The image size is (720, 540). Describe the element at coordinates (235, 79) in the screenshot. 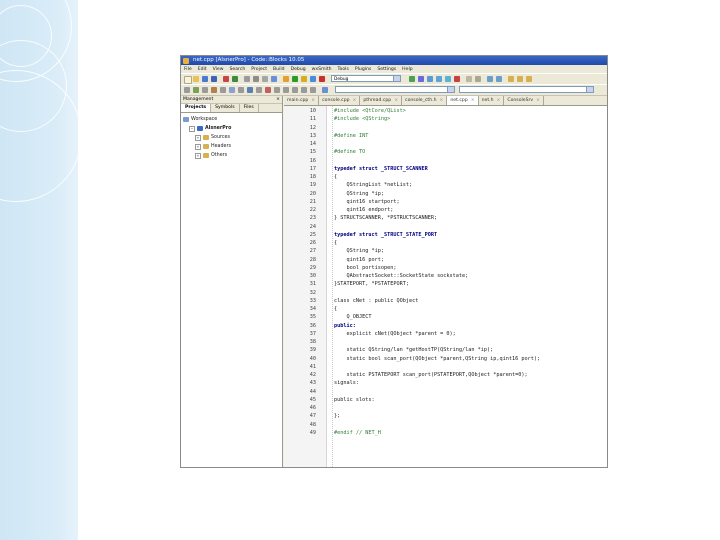

I see `redo-icon` at that location.